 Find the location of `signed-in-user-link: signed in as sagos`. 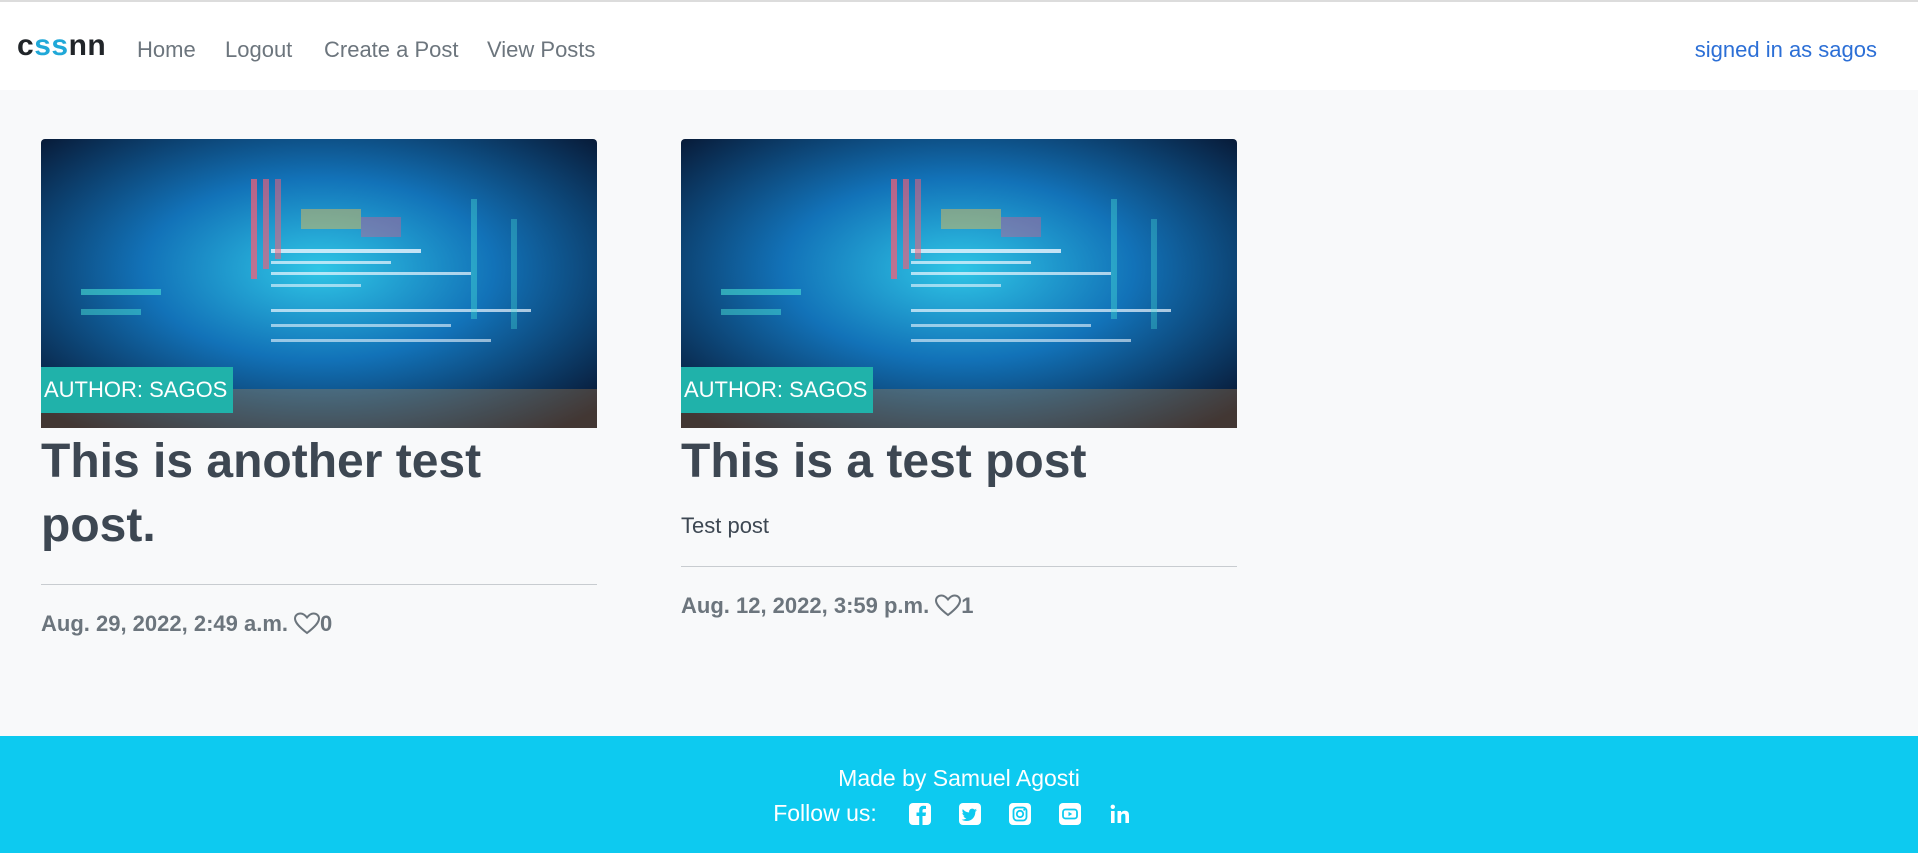

signed-in-user-link: signed in as sagos is located at coordinates (1786, 50).